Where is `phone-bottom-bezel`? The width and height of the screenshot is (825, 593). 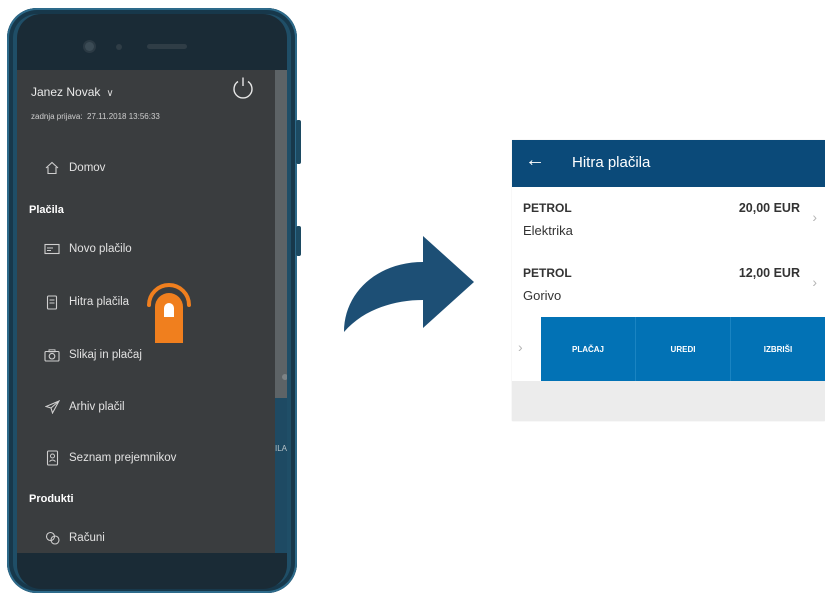 phone-bottom-bezel is located at coordinates (152, 571).